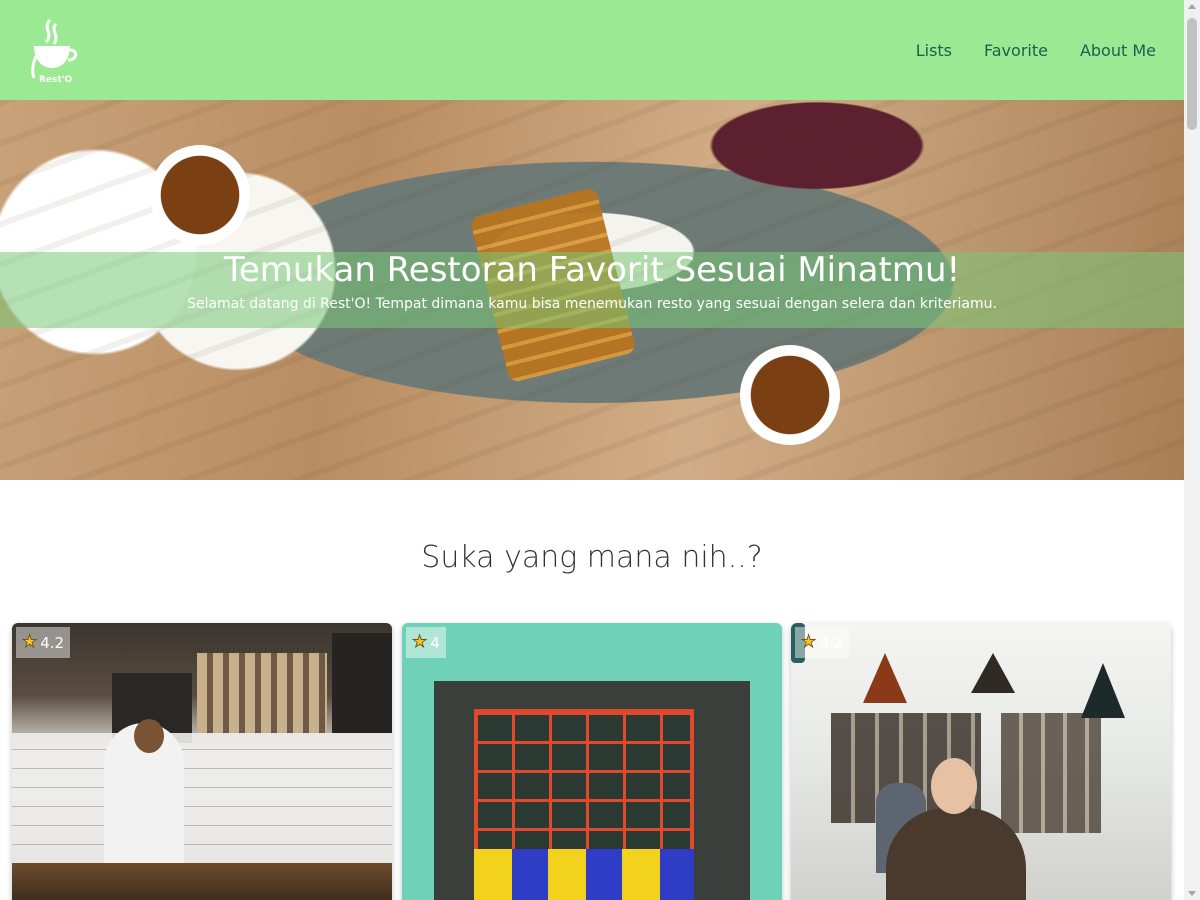  I want to click on nav-link-lists: Lists, so click(934, 50).